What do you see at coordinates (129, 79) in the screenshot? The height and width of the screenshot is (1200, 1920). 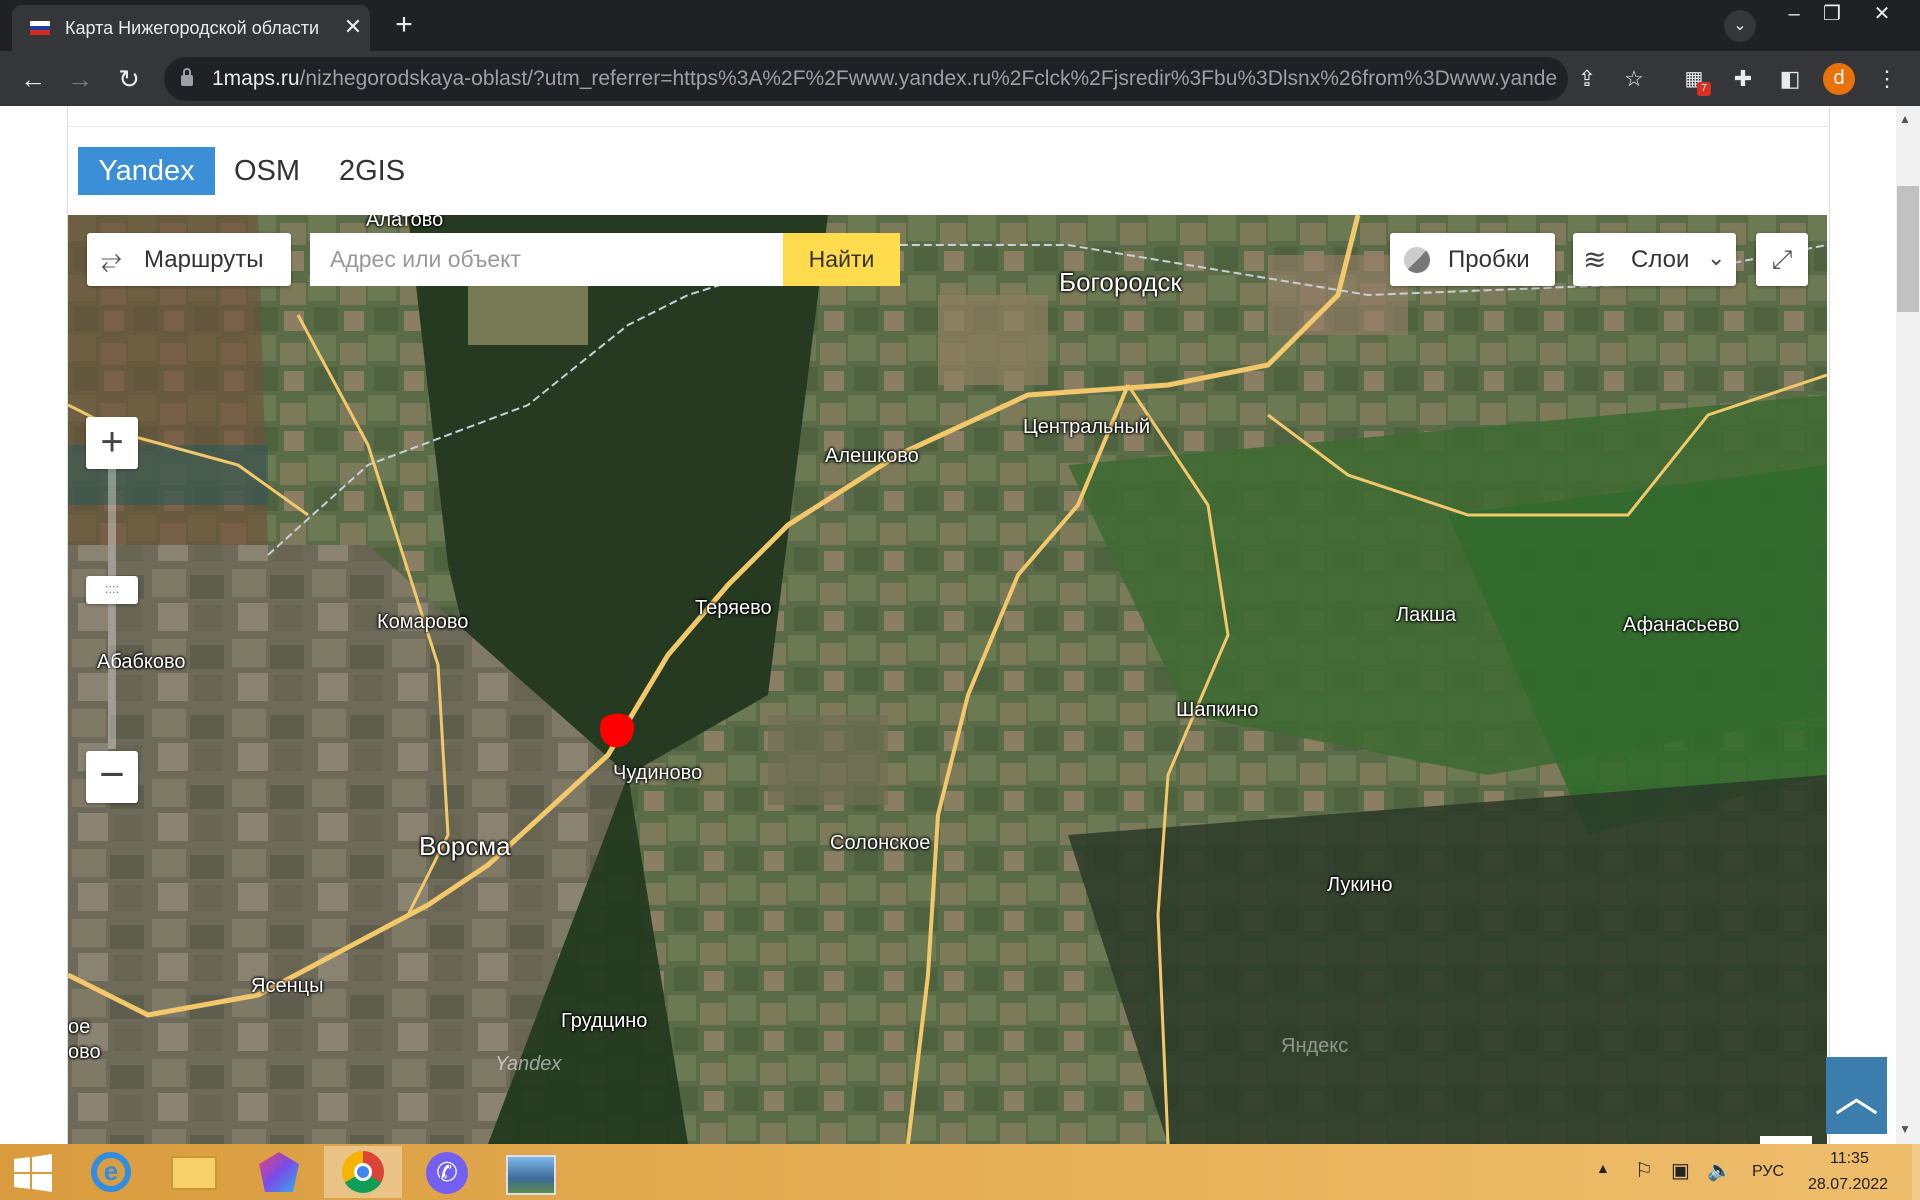 I see `reload-icon: ↻` at bounding box center [129, 79].